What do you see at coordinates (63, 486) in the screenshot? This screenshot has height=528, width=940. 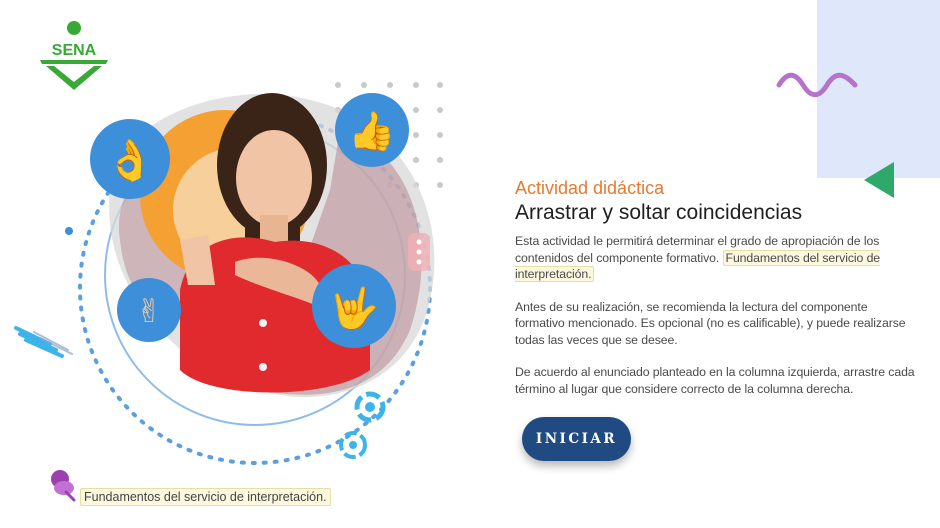 I see `push-pin-icon` at bounding box center [63, 486].